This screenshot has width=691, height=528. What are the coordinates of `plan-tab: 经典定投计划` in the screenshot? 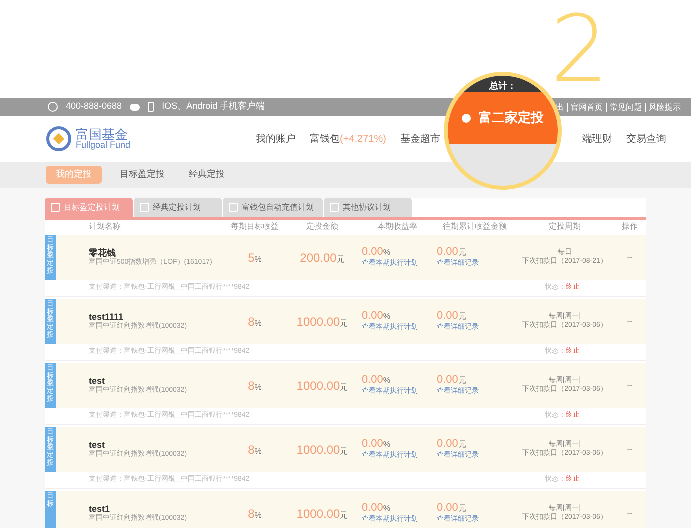 It's located at (178, 207).